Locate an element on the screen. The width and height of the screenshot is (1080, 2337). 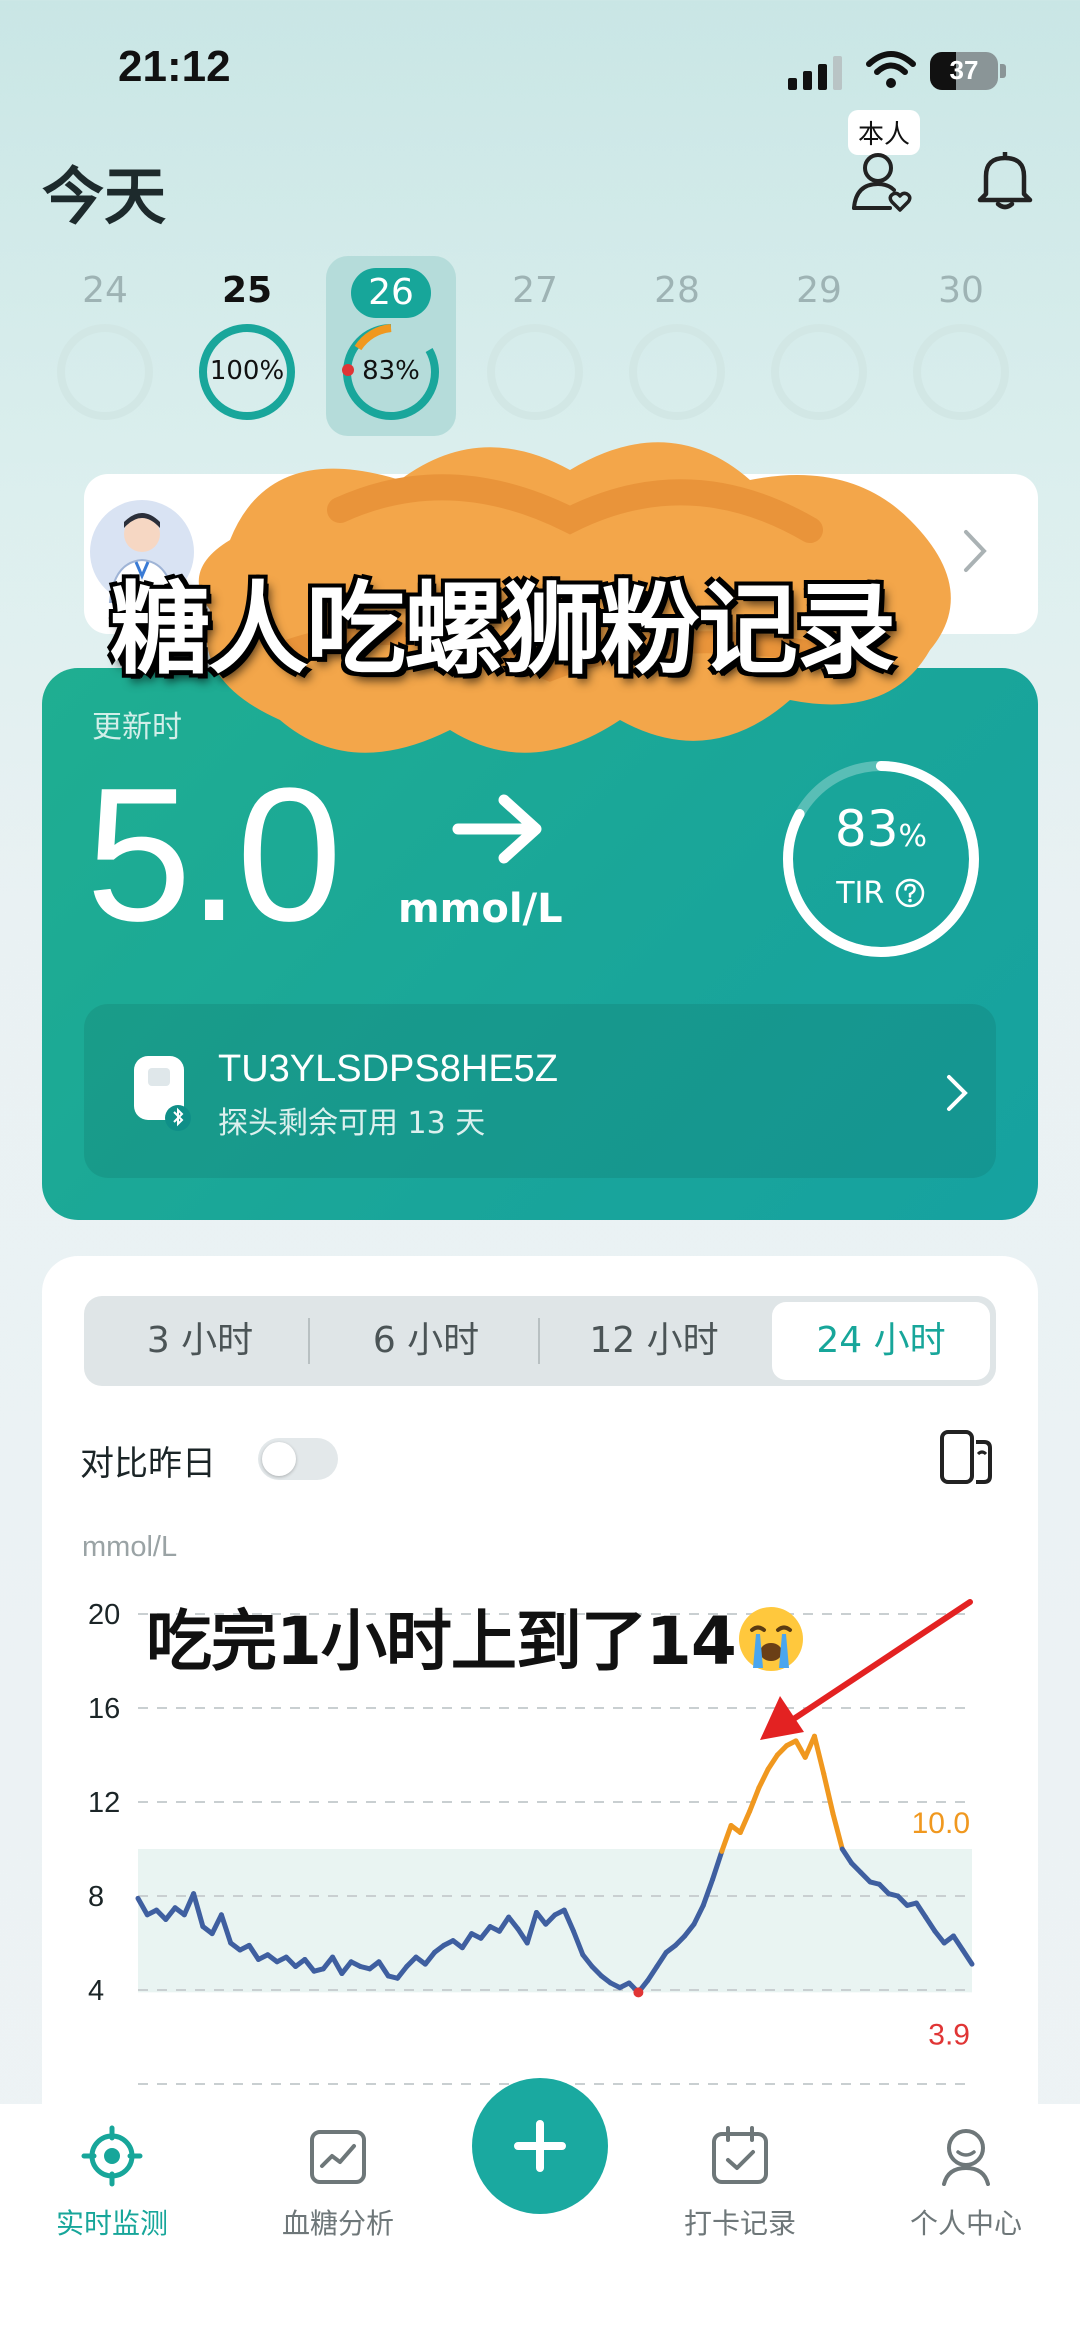
nav-checkin-records: 打卡记录 is located at coordinates (740, 2183).